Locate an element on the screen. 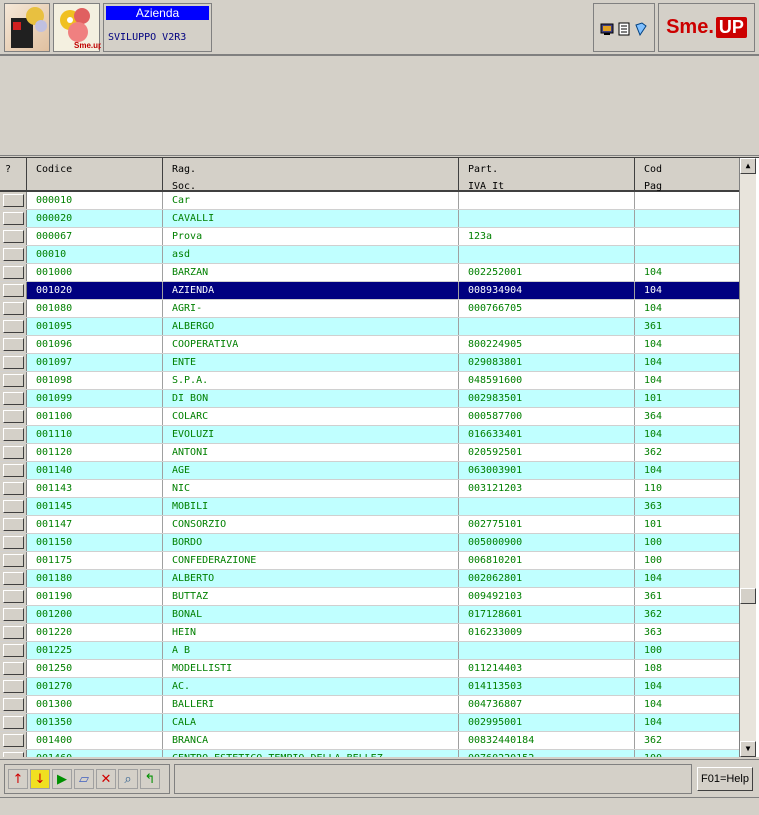 This screenshot has width=759, height=815. column-header-ragione-sociale: Rag. Soc. is located at coordinates (311, 175).